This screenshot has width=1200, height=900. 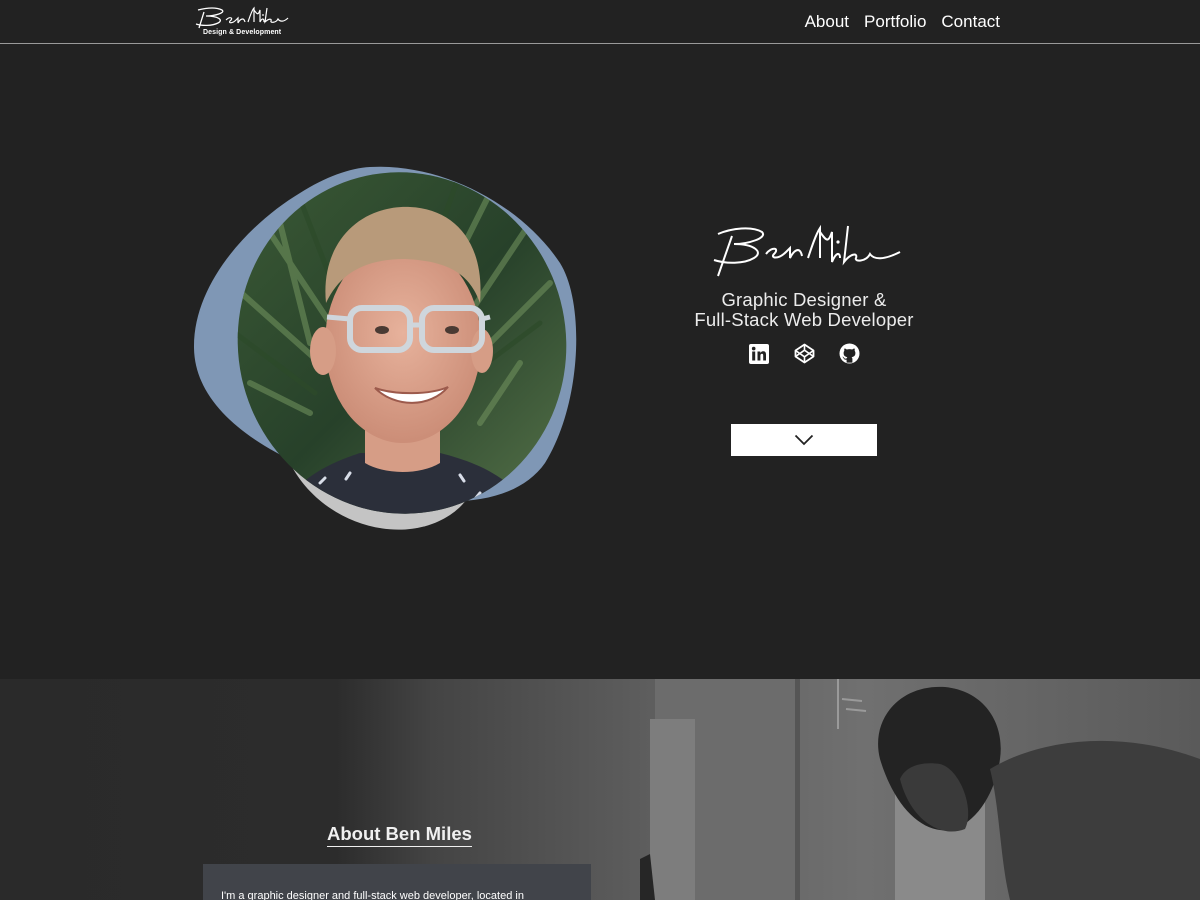 What do you see at coordinates (895, 22) in the screenshot?
I see `nav-portfolio-link: Portfolio` at bounding box center [895, 22].